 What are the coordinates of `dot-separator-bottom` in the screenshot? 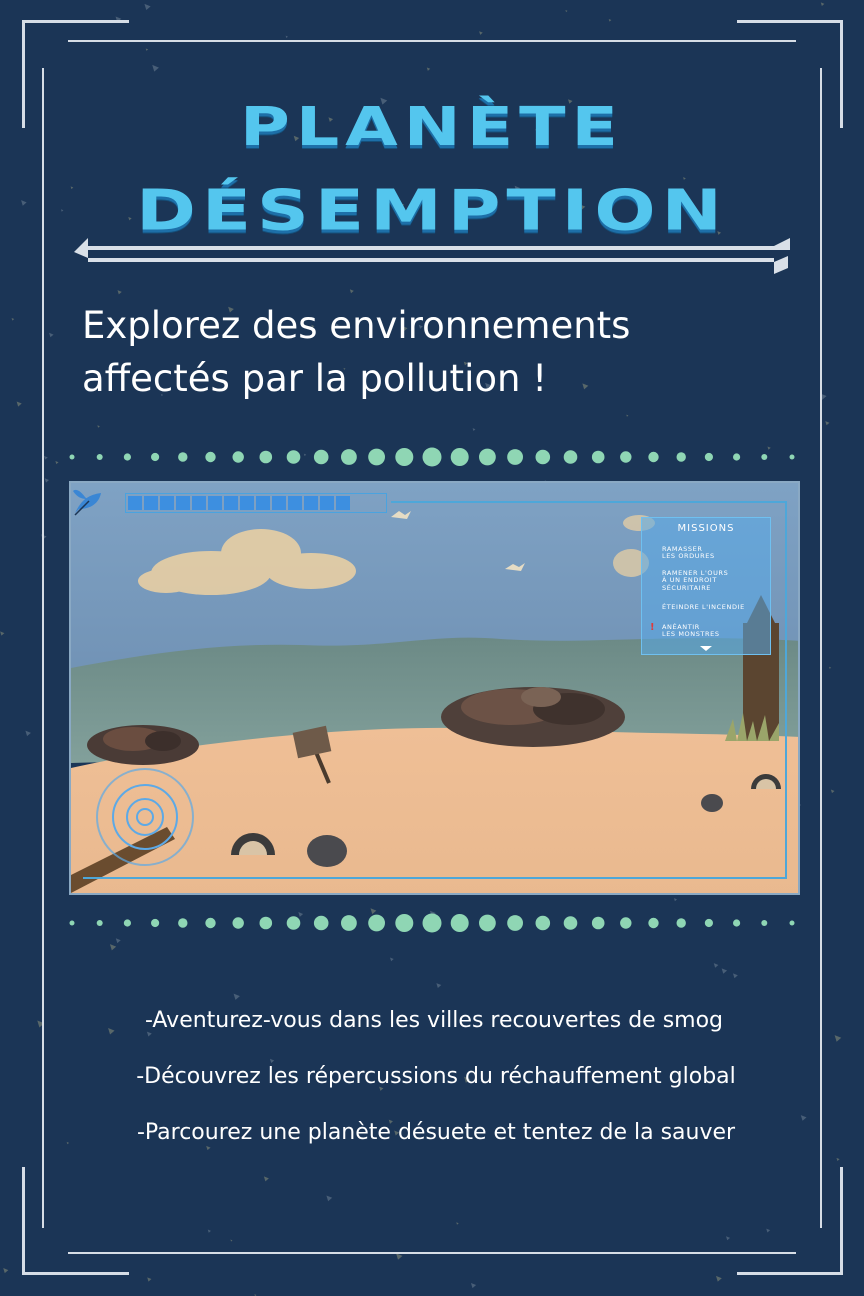 It's located at (432, 923).